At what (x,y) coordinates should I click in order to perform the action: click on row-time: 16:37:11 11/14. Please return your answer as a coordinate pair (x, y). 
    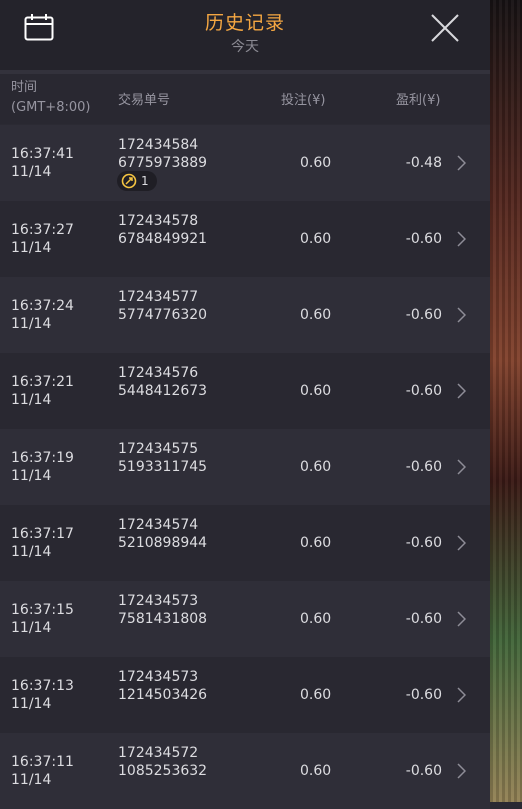
    Looking at the image, I should click on (42, 771).